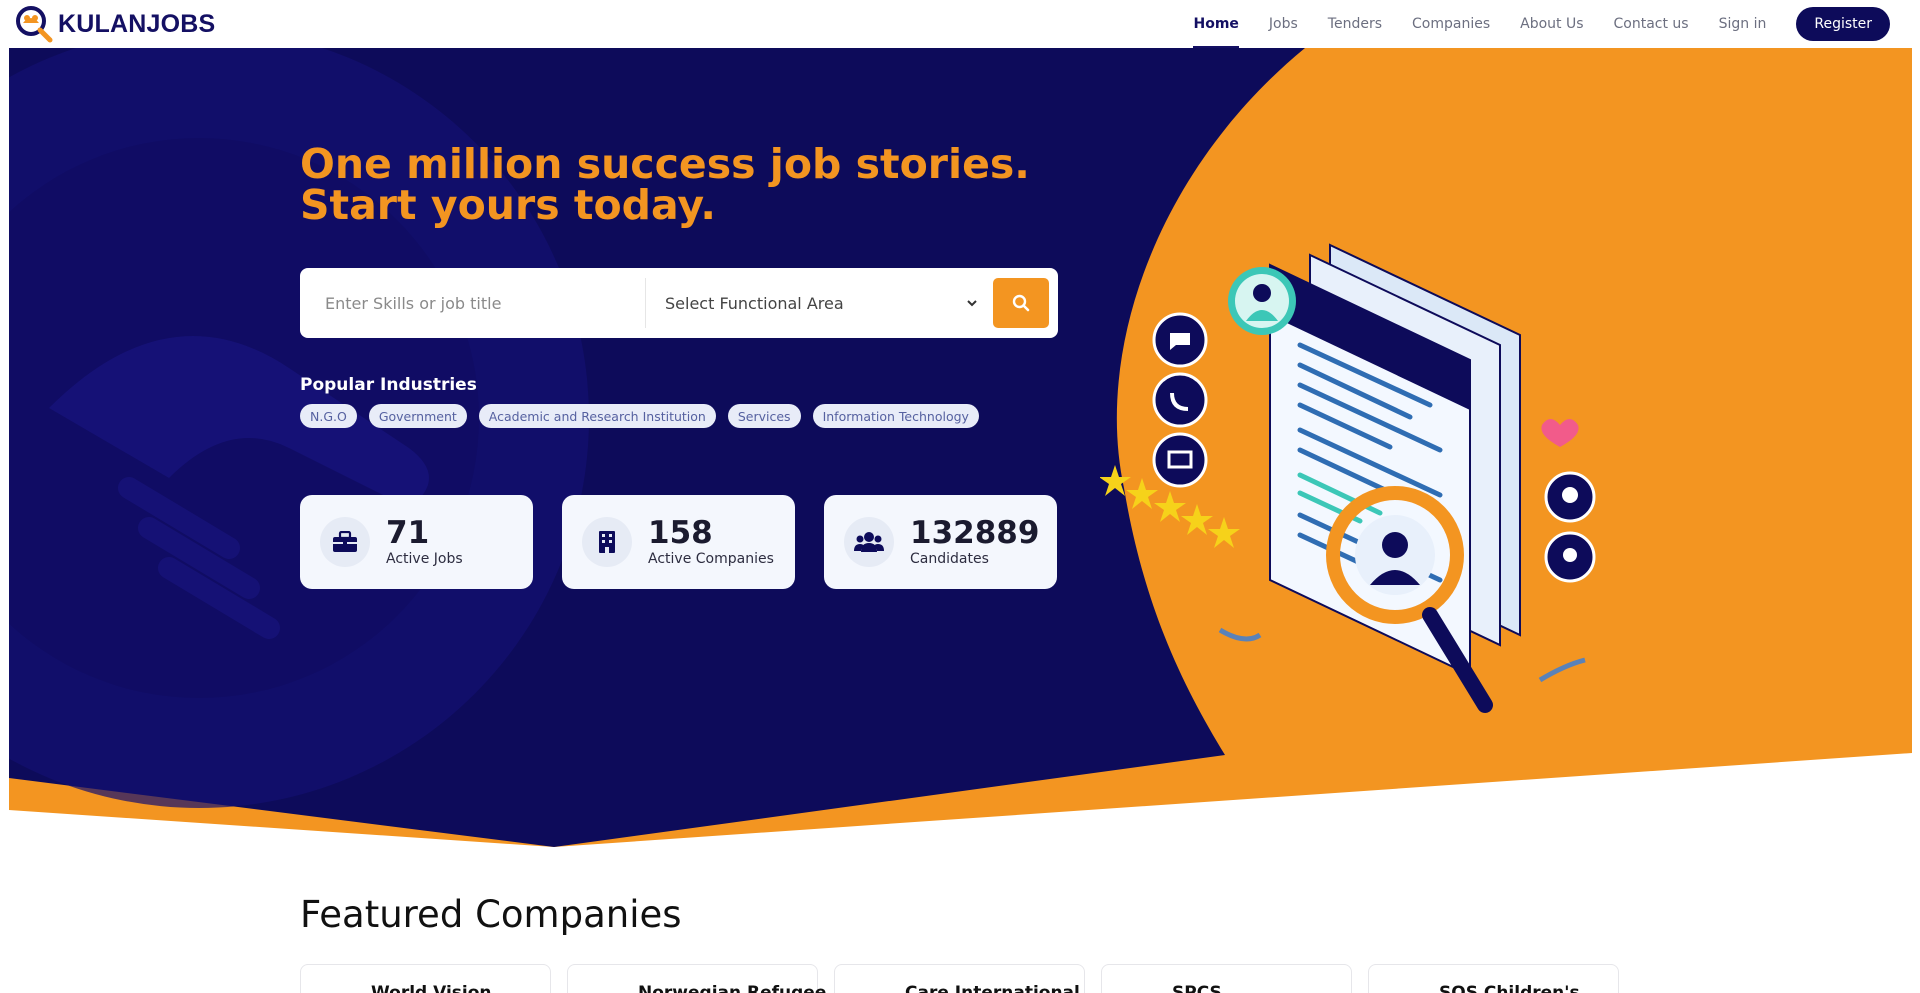  What do you see at coordinates (869, 542) in the screenshot?
I see `users-icon` at bounding box center [869, 542].